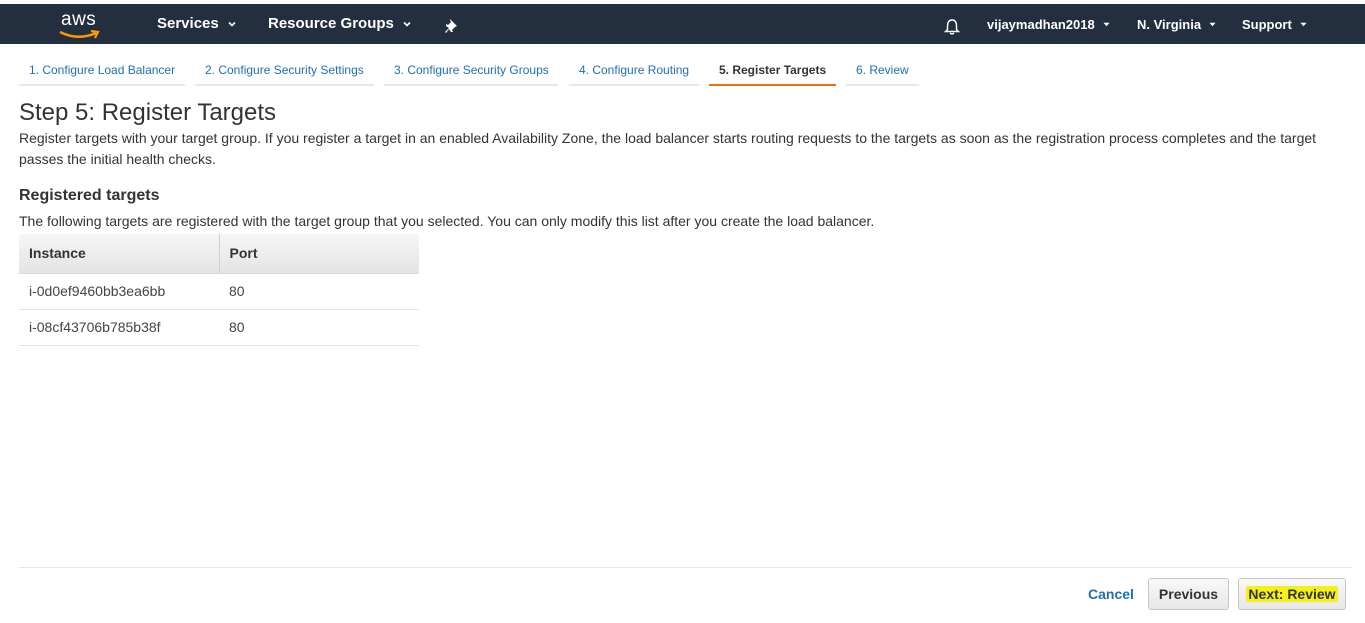 The image size is (1365, 623). What do you see at coordinates (331, 23) in the screenshot?
I see `resource-groups-label: Resource Groups` at bounding box center [331, 23].